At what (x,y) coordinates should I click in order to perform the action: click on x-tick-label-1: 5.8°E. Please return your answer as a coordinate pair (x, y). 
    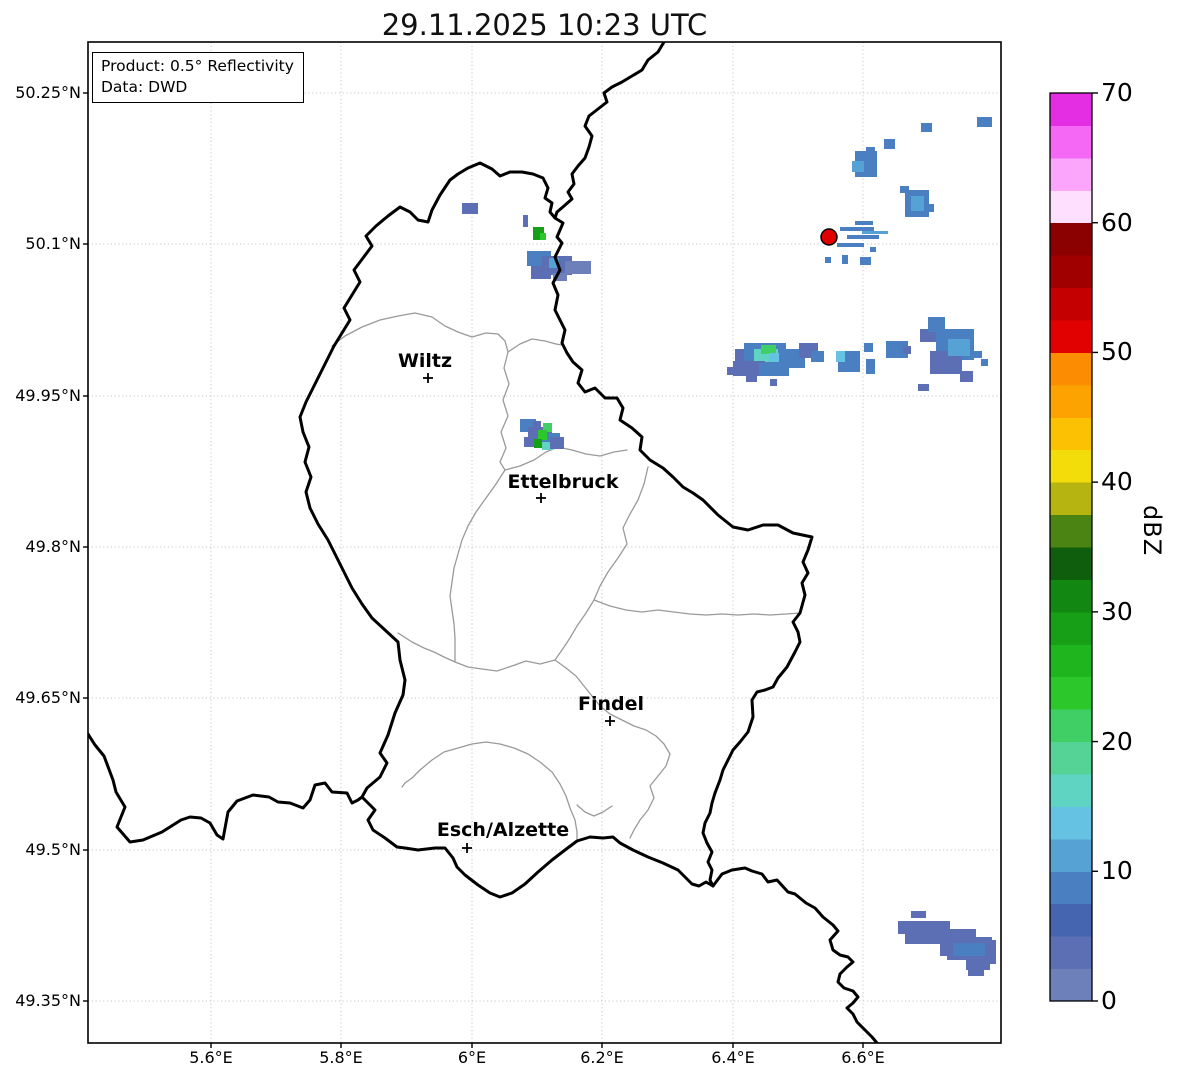
    Looking at the image, I should click on (341, 1057).